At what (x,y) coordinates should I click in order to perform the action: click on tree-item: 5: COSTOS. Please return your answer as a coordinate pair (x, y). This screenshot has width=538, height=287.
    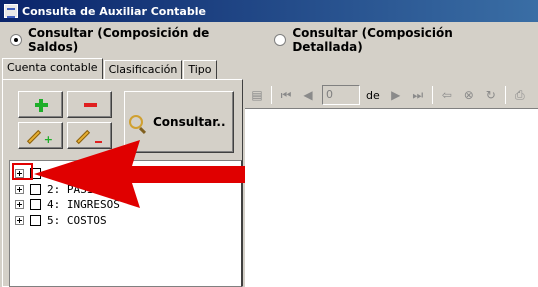
    Looking at the image, I should click on (61, 220).